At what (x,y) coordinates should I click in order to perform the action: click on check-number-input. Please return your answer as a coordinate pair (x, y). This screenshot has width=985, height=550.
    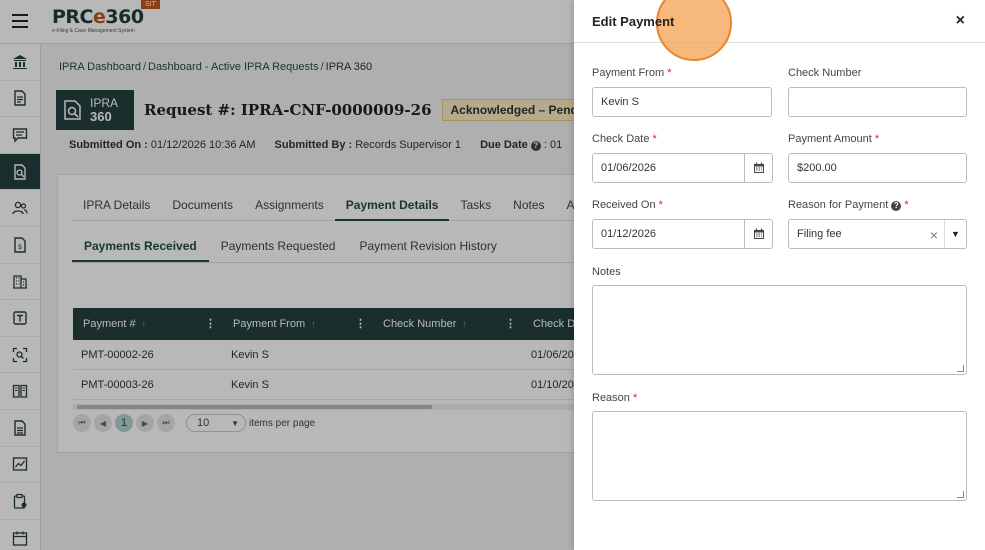
    Looking at the image, I should click on (877, 102).